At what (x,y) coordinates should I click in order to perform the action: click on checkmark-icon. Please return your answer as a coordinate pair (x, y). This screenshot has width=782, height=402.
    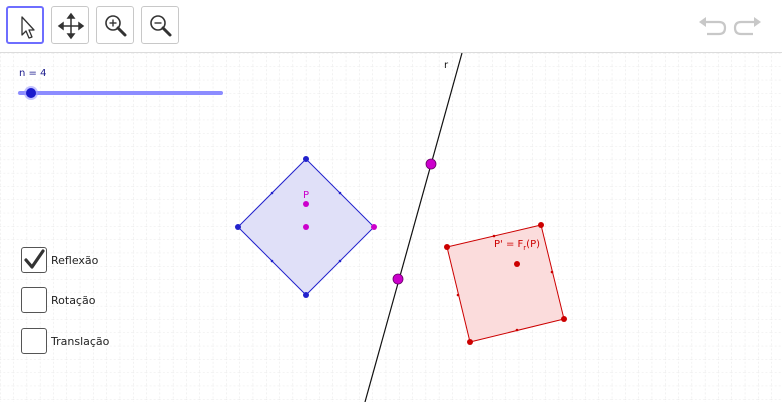
    Looking at the image, I should click on (34, 259).